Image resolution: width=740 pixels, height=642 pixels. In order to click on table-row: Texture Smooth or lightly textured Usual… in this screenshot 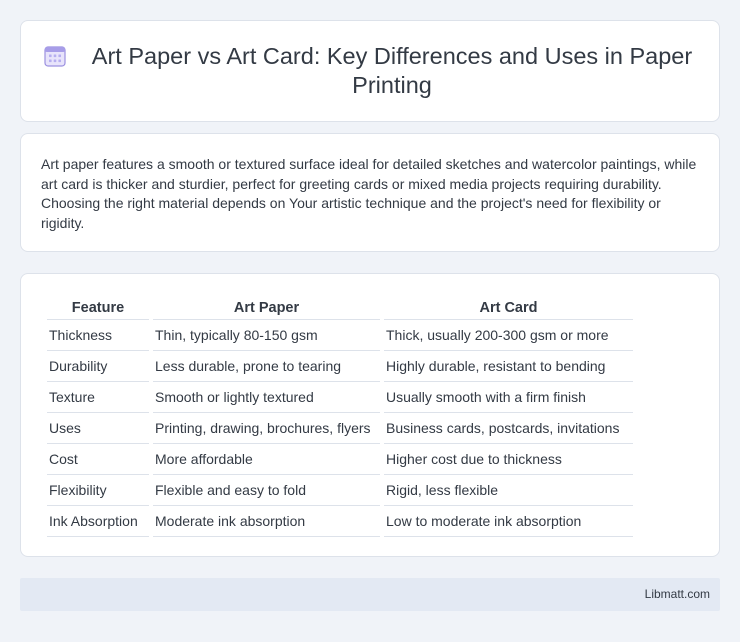, I will do `click(340, 397)`.